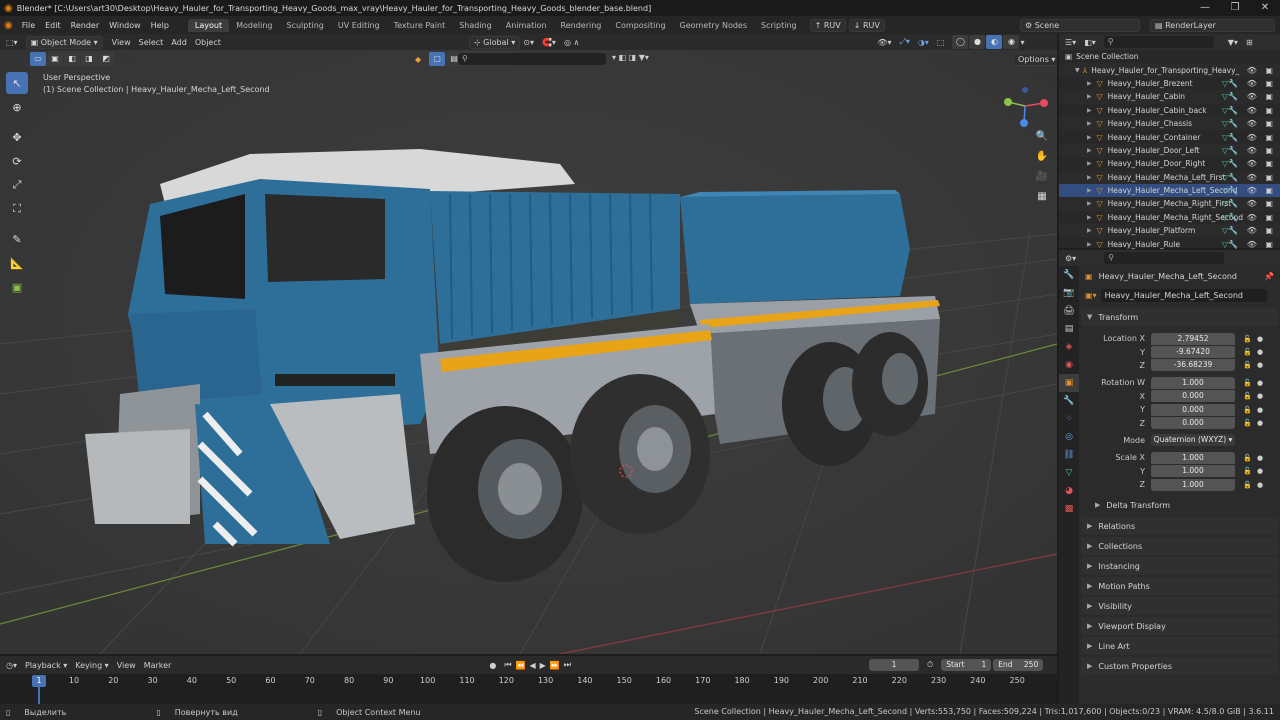 The height and width of the screenshot is (720, 1280). I want to click on rendered-shading-icon: ◉, so click(1011, 42).